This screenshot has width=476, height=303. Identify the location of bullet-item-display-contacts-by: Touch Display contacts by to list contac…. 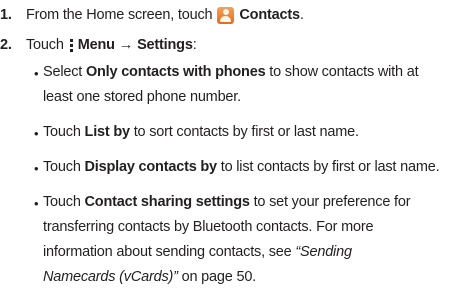
(241, 167).